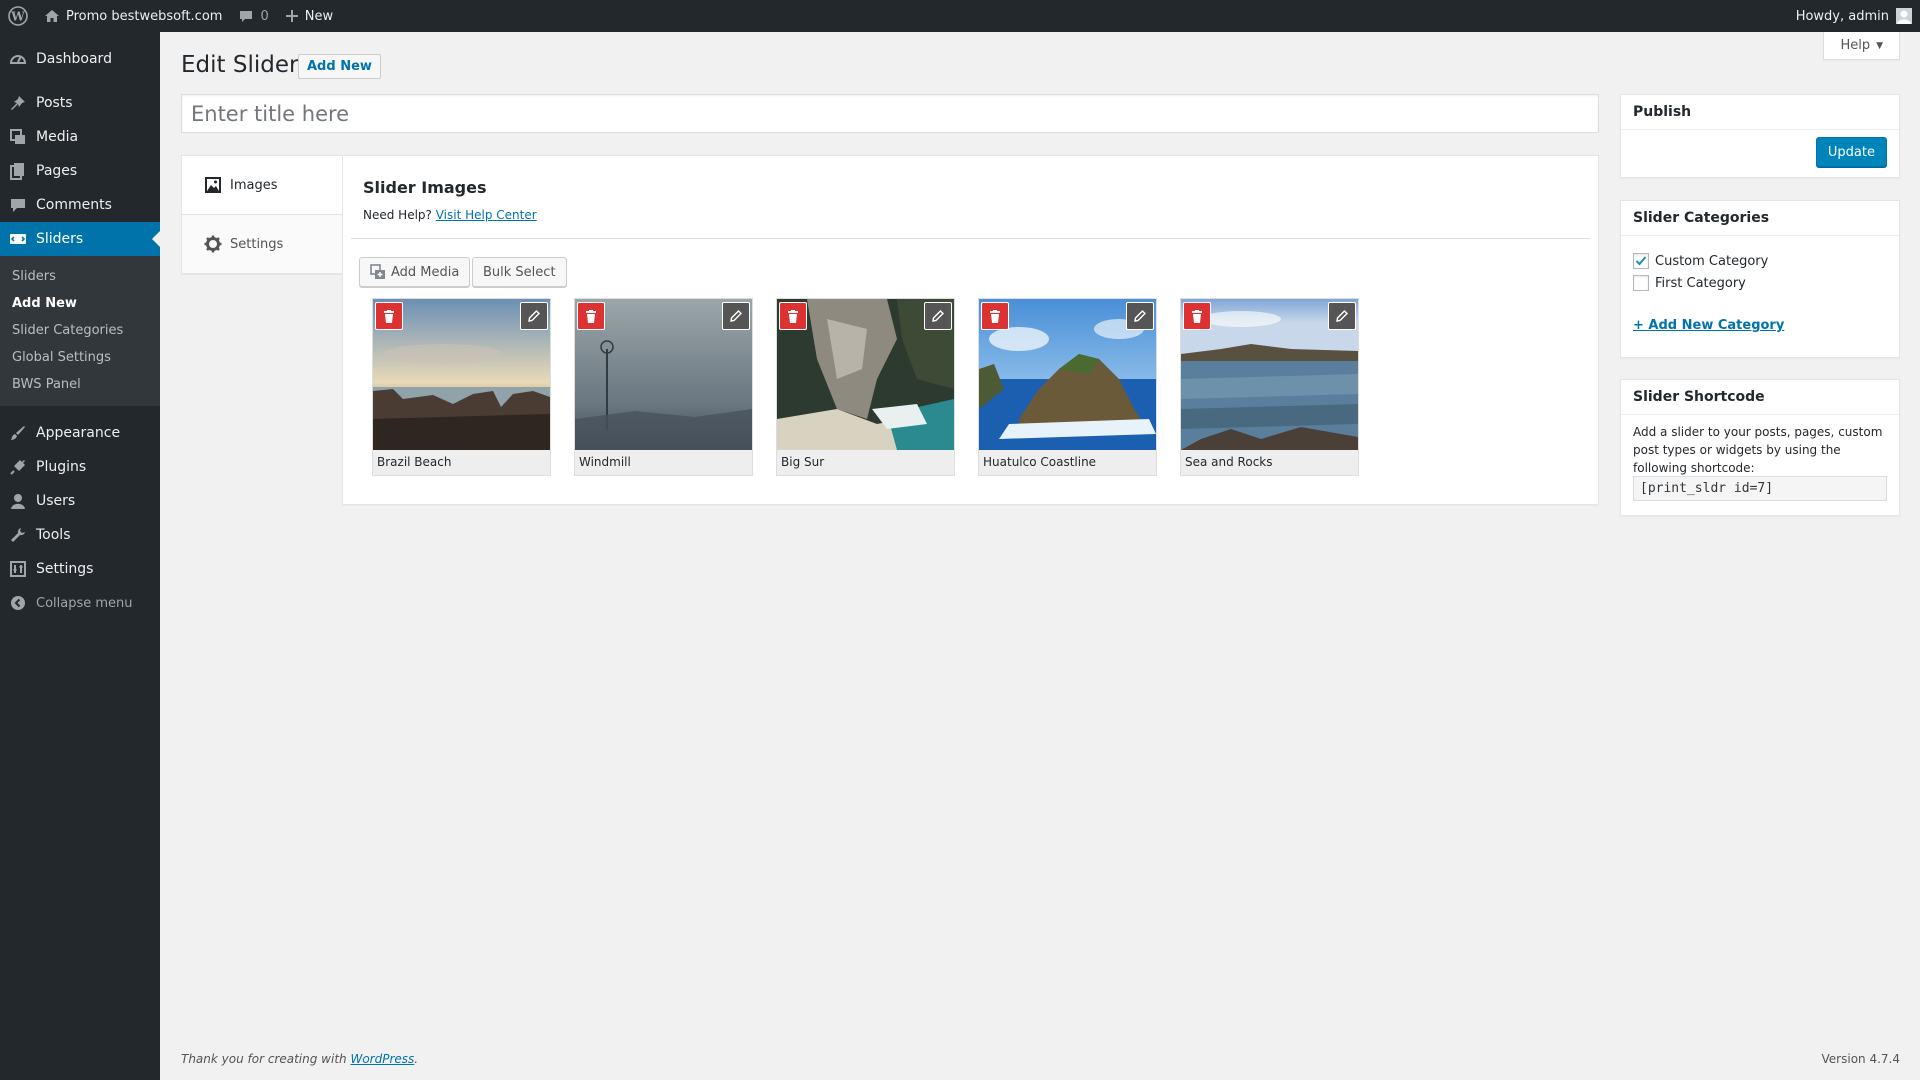 The height and width of the screenshot is (1080, 1920). Describe the element at coordinates (80, 59) in the screenshot. I see `menu-dashboard: Dashboard` at that location.